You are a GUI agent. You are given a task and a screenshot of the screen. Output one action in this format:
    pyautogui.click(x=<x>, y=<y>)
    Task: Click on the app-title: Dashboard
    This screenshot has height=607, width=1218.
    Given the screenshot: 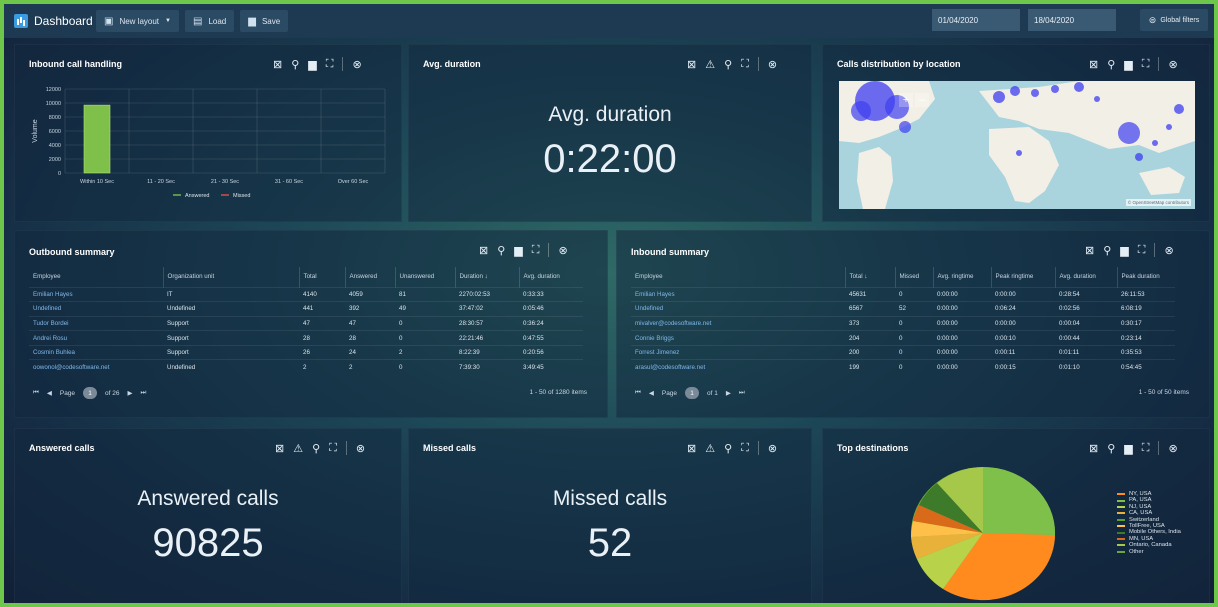 What is the action you would take?
    pyautogui.click(x=50, y=21)
    